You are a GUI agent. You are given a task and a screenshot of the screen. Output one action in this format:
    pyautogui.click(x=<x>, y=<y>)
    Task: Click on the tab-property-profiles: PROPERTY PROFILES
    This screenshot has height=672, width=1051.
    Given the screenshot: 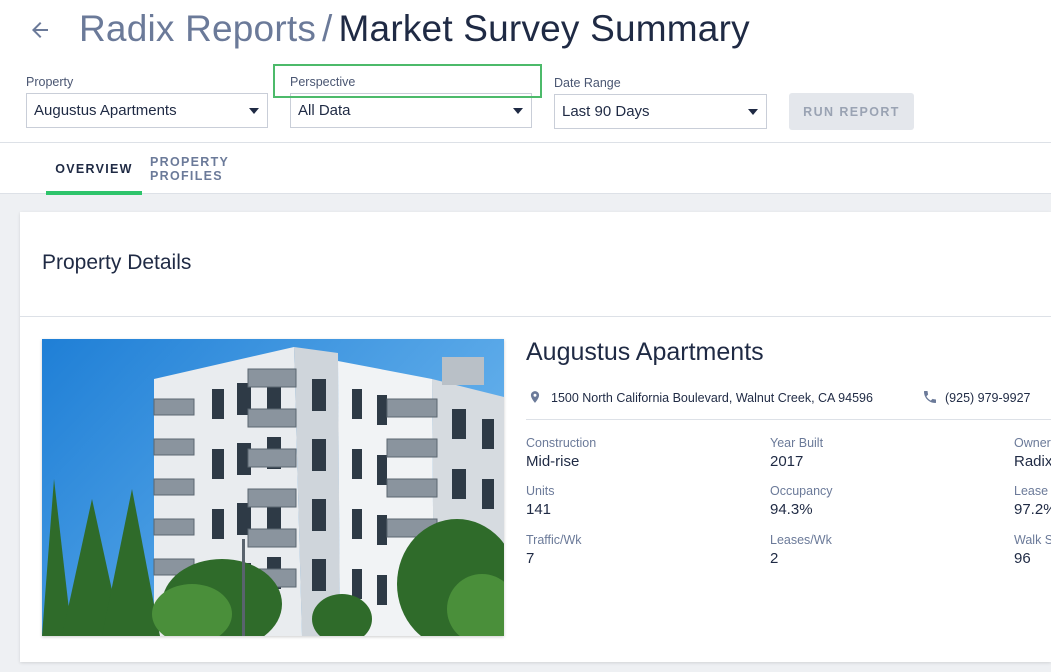 What is the action you would take?
    pyautogui.click(x=226, y=168)
    